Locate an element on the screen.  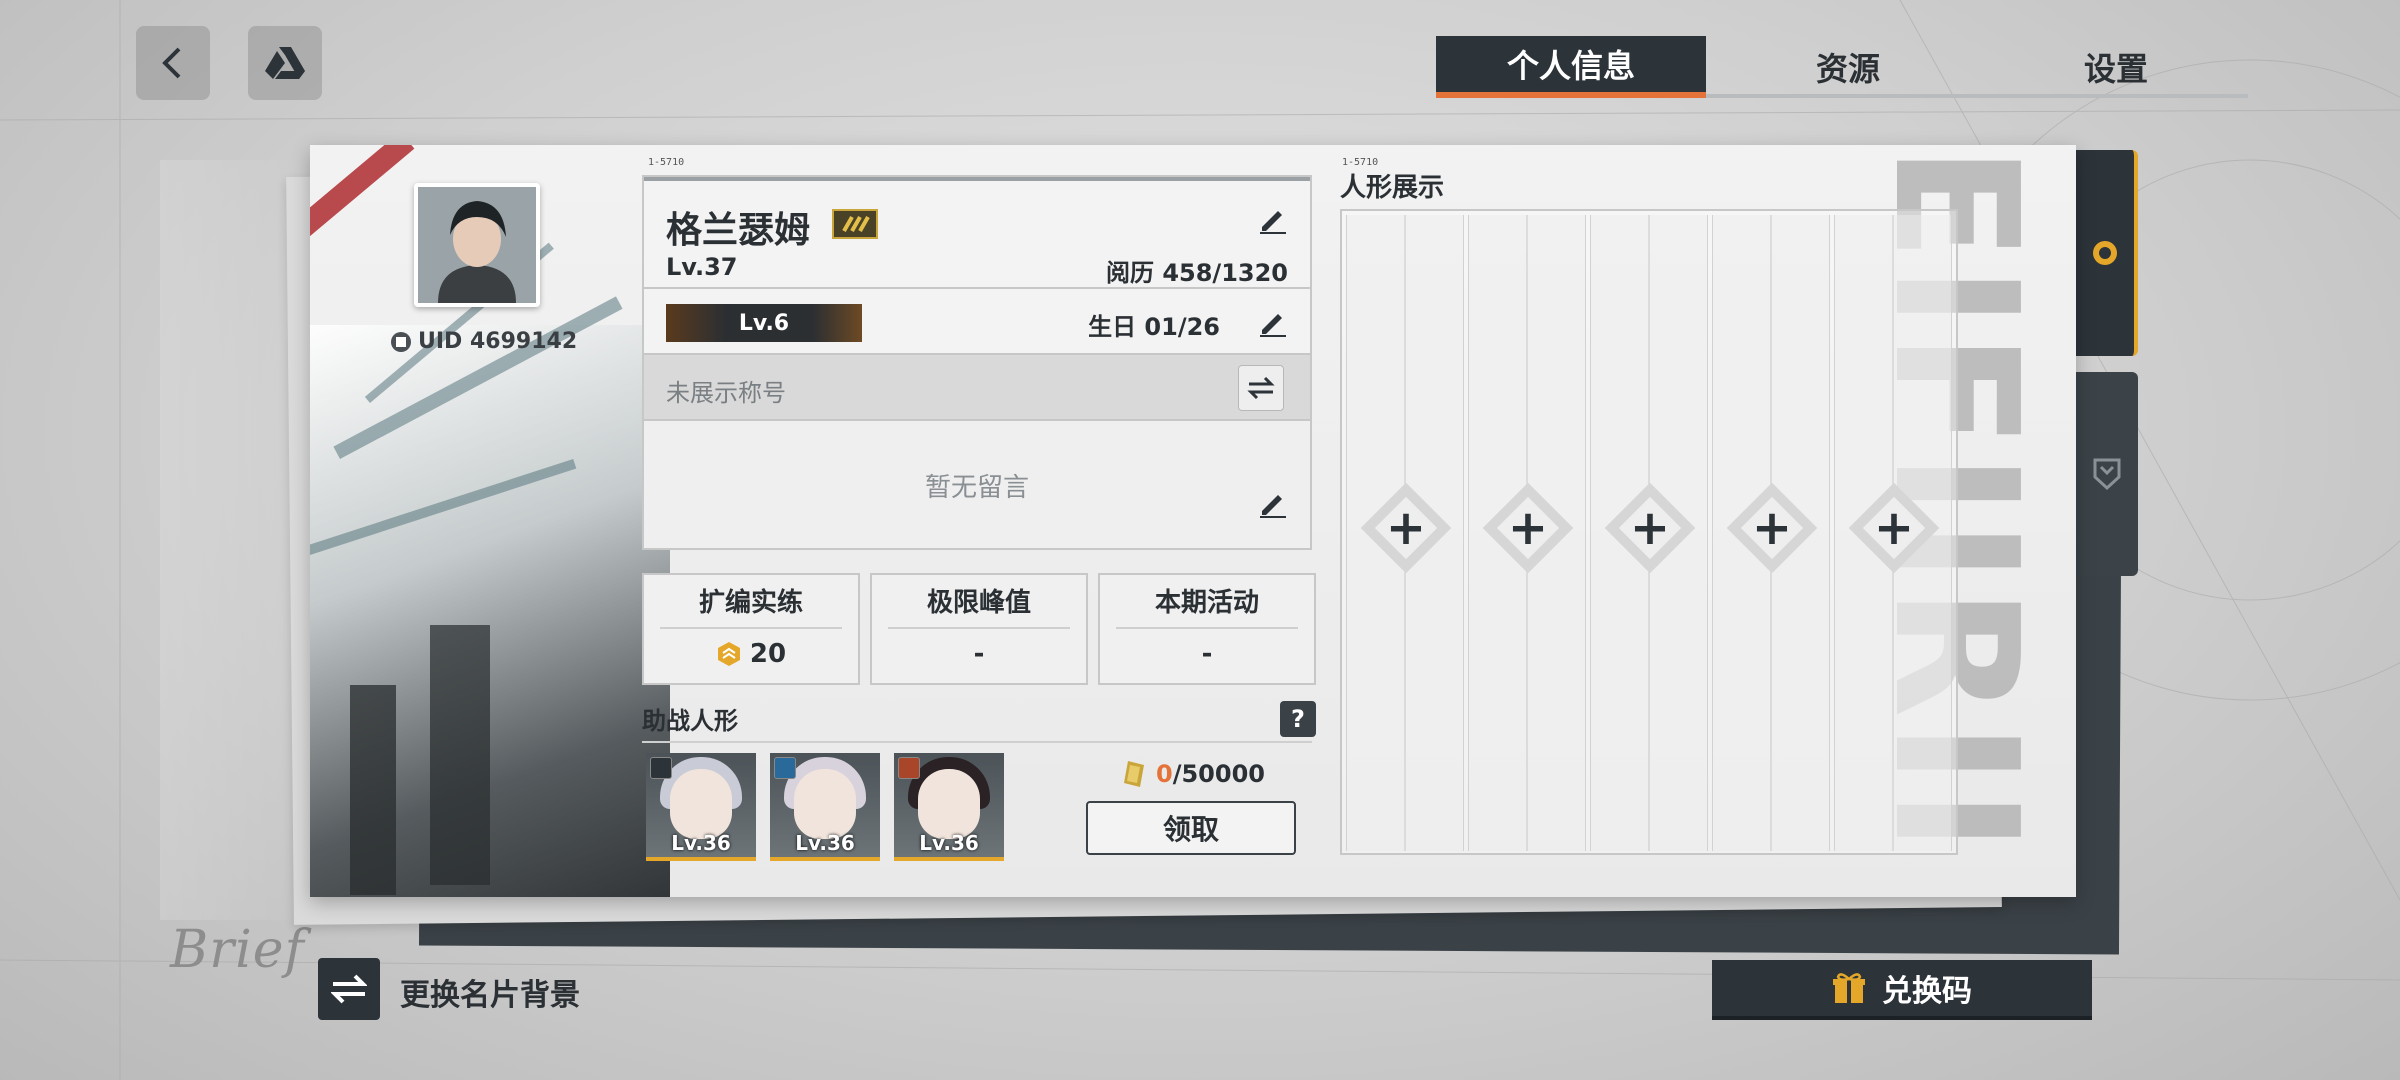
birthday-label: 生日 01/26 is located at coordinates (1154, 327).